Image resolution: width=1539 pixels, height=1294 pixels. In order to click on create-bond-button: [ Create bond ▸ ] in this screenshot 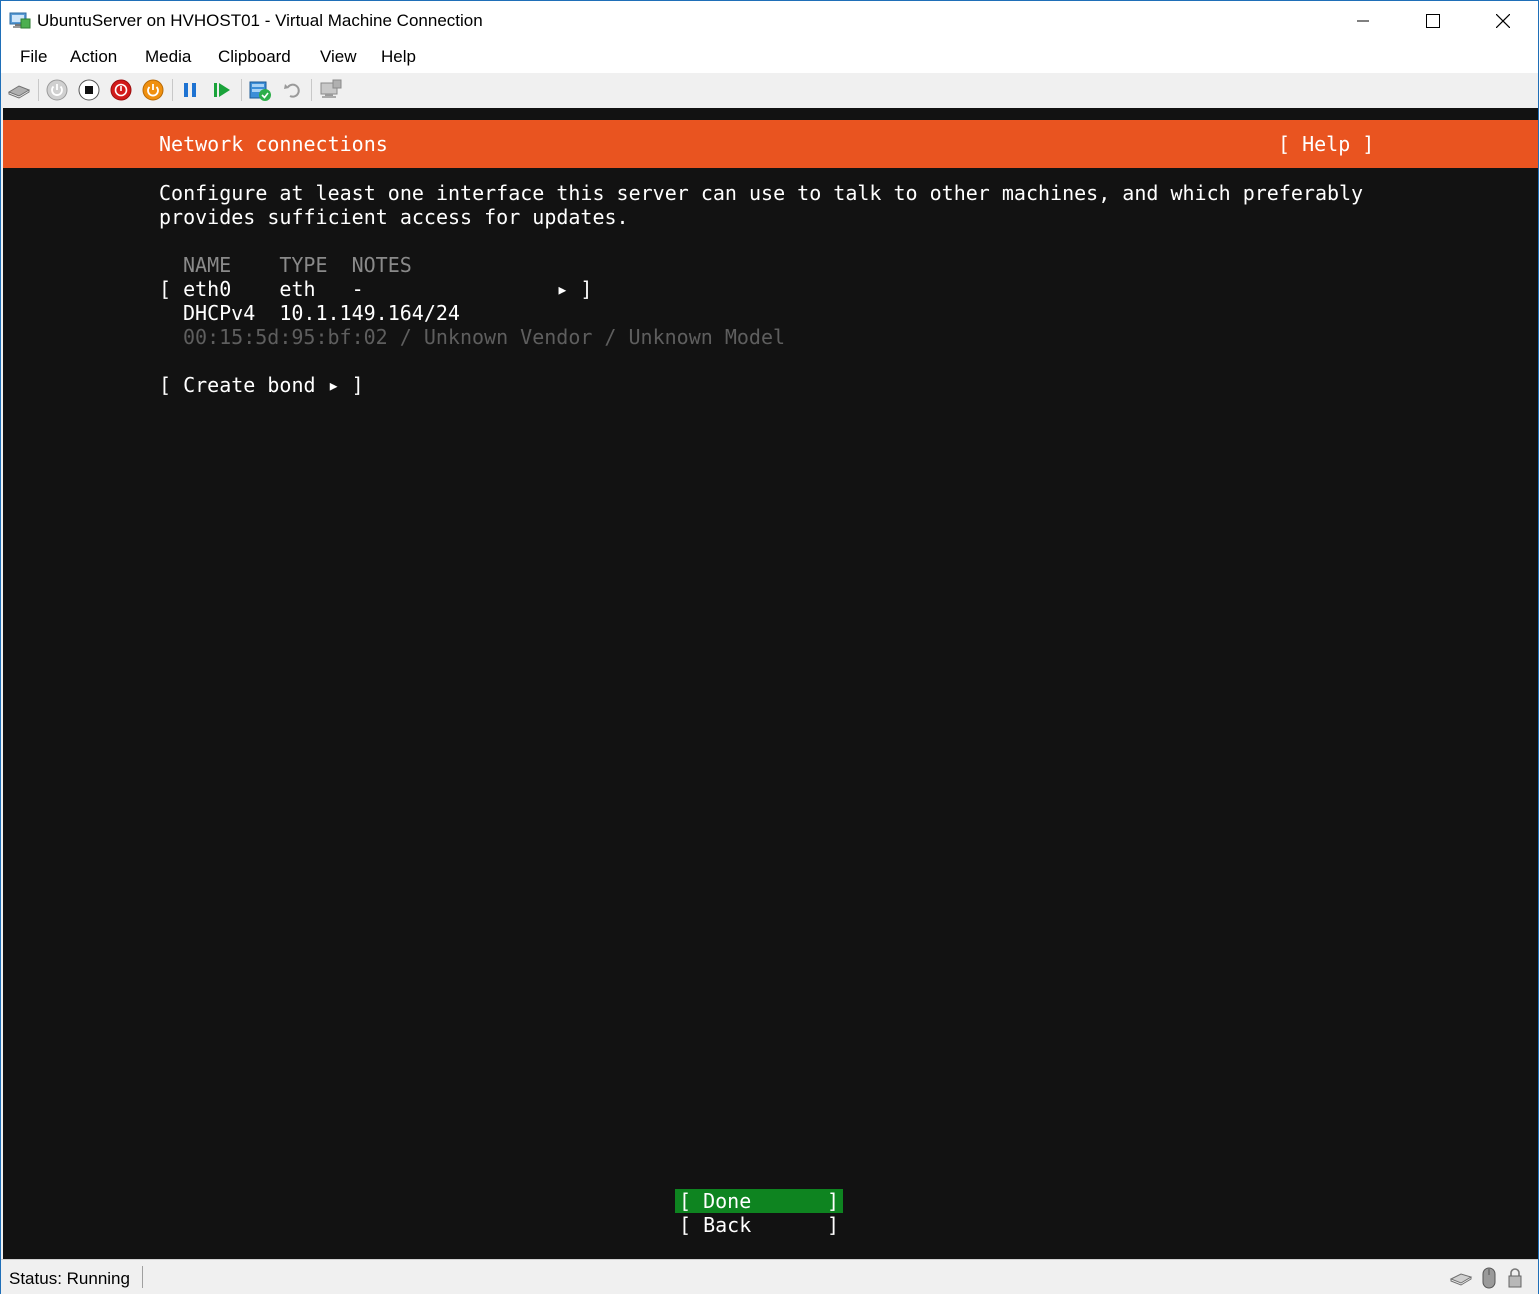, I will do `click(261, 385)`.